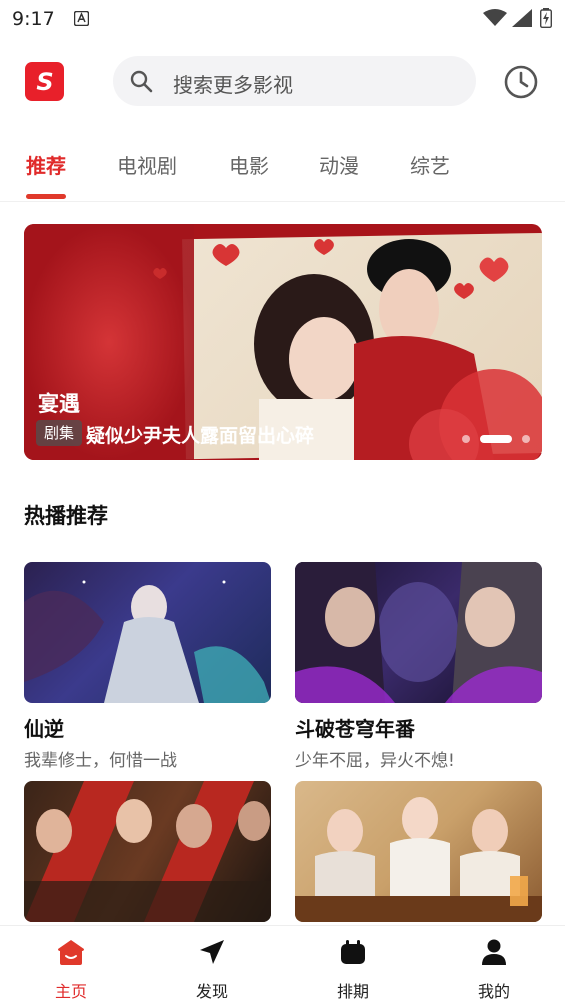 Image resolution: width=565 pixels, height=1004 pixels. What do you see at coordinates (521, 82) in the screenshot?
I see `history-icon` at bounding box center [521, 82].